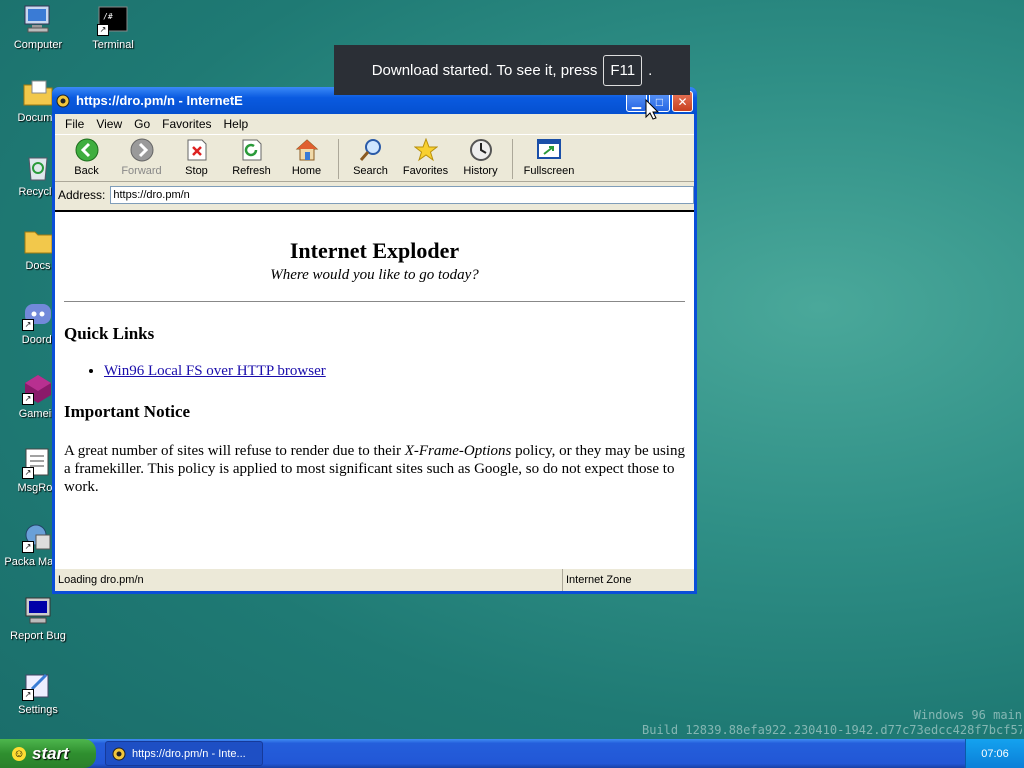 The width and height of the screenshot is (1024, 768). What do you see at coordinates (236, 124) in the screenshot?
I see `menu-help: Help` at bounding box center [236, 124].